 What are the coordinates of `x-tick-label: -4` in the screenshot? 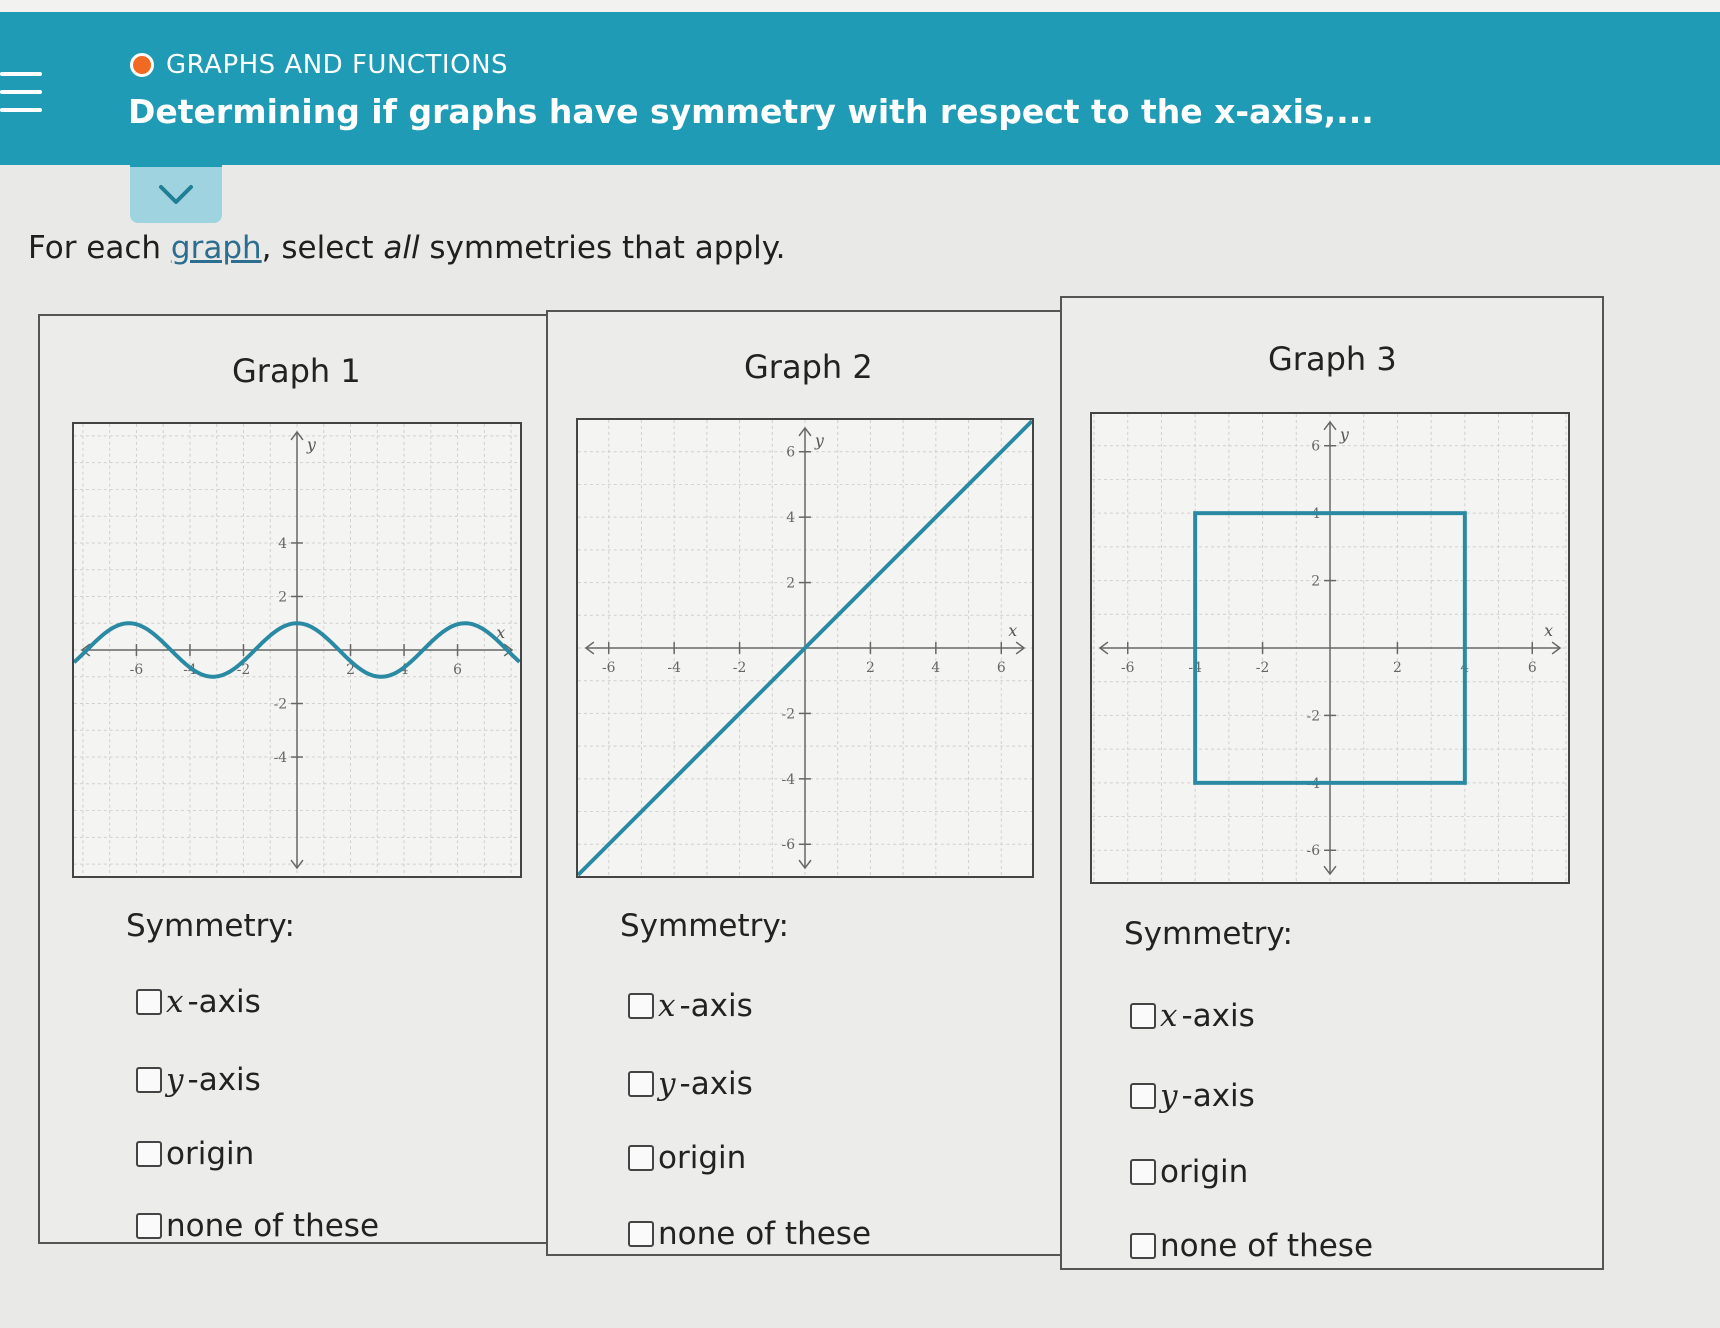 It's located at (674, 668).